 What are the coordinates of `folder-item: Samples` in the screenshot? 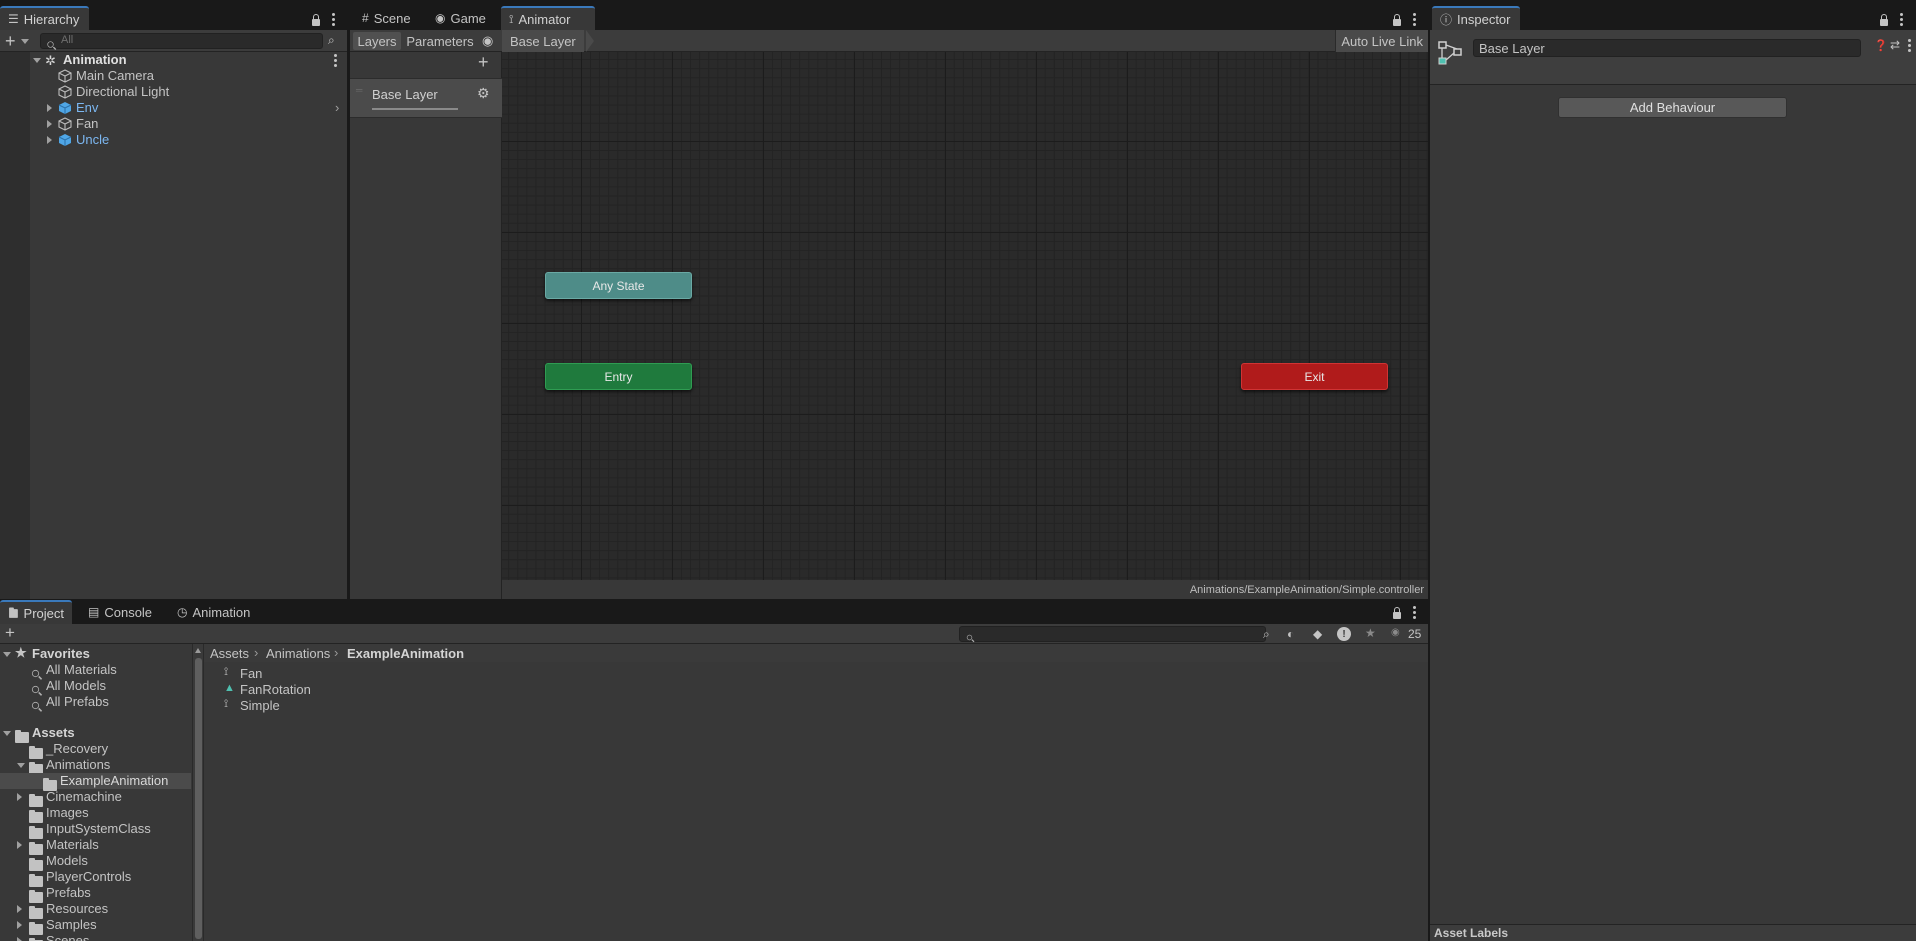 It's located at (96, 926).